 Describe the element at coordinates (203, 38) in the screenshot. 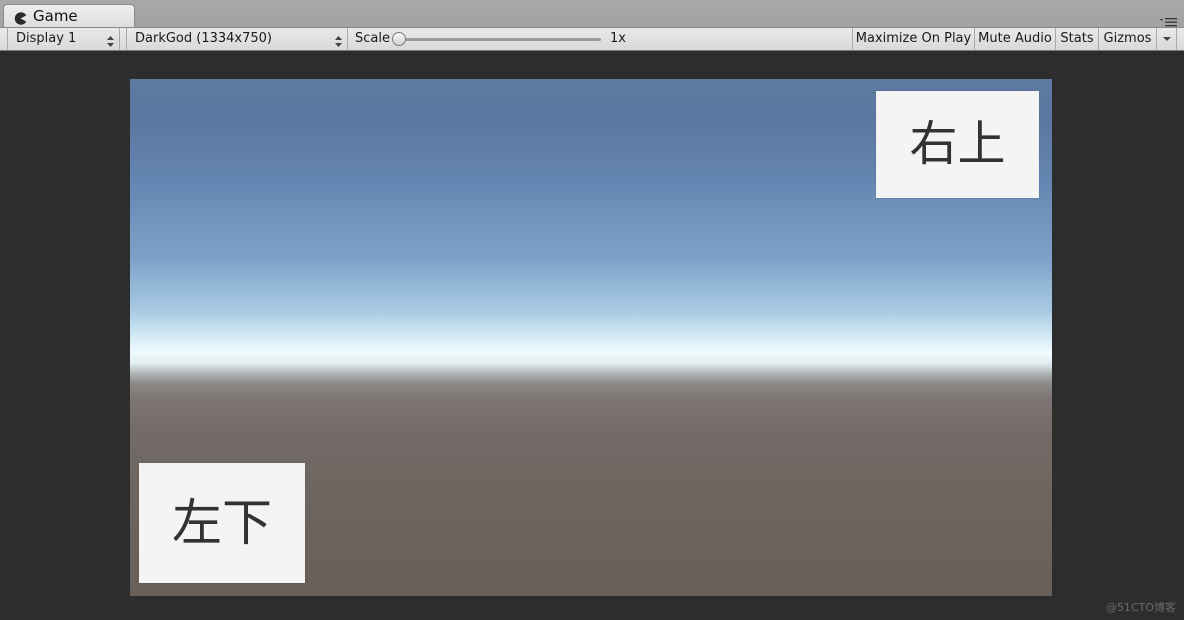

I see `resolution-dropdown-value: DarkGod (1334x750)` at that location.